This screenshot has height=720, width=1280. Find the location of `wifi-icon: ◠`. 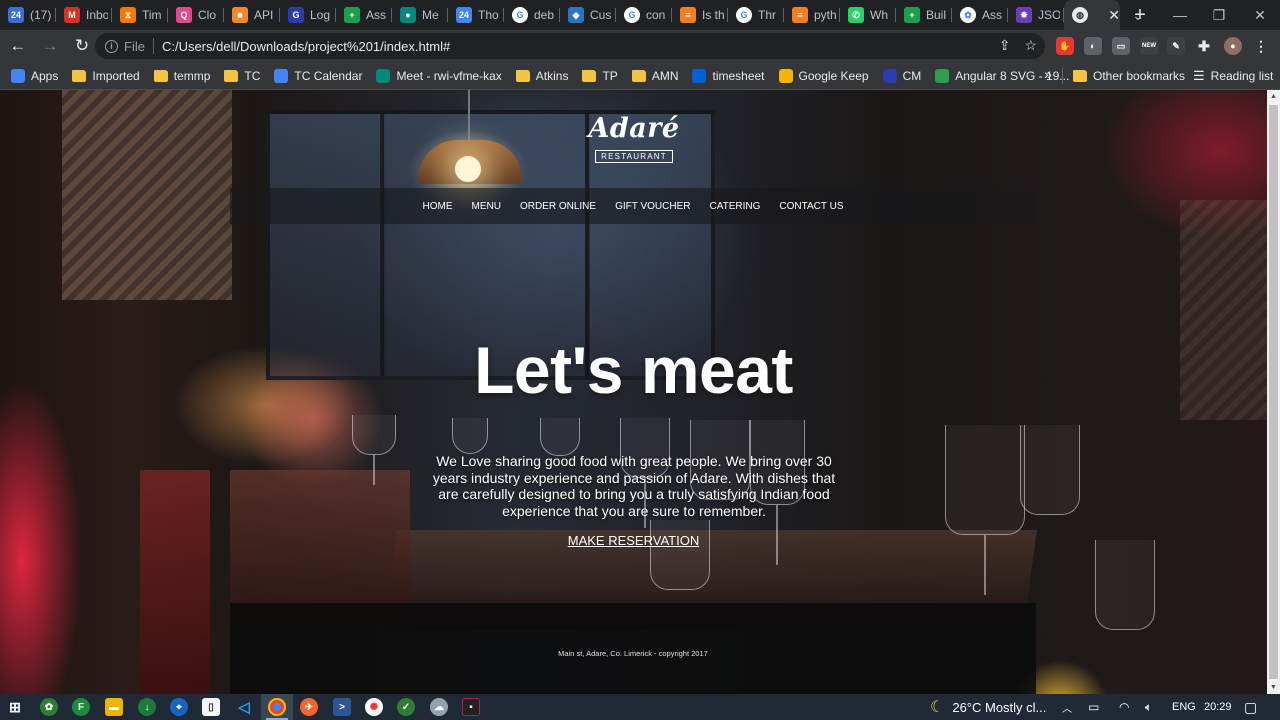

wifi-icon: ◠ is located at coordinates (1124, 707).